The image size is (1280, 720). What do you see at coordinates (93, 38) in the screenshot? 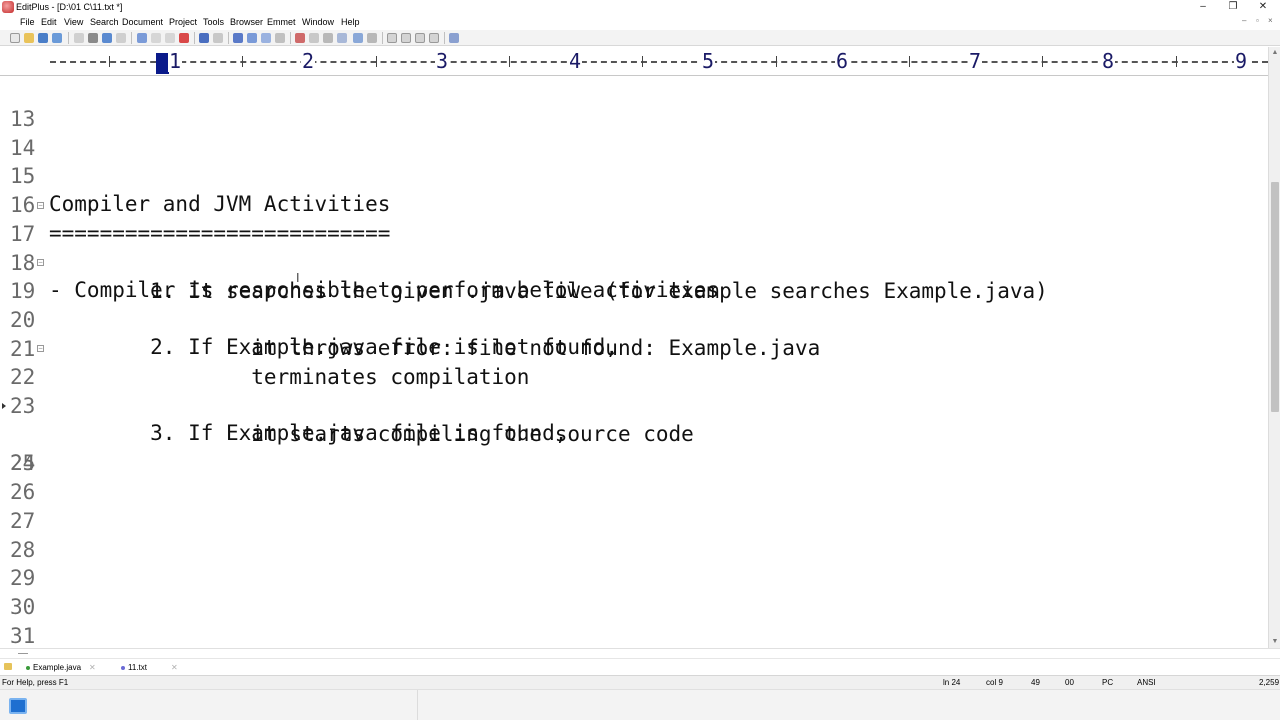
I see `print-icon` at bounding box center [93, 38].